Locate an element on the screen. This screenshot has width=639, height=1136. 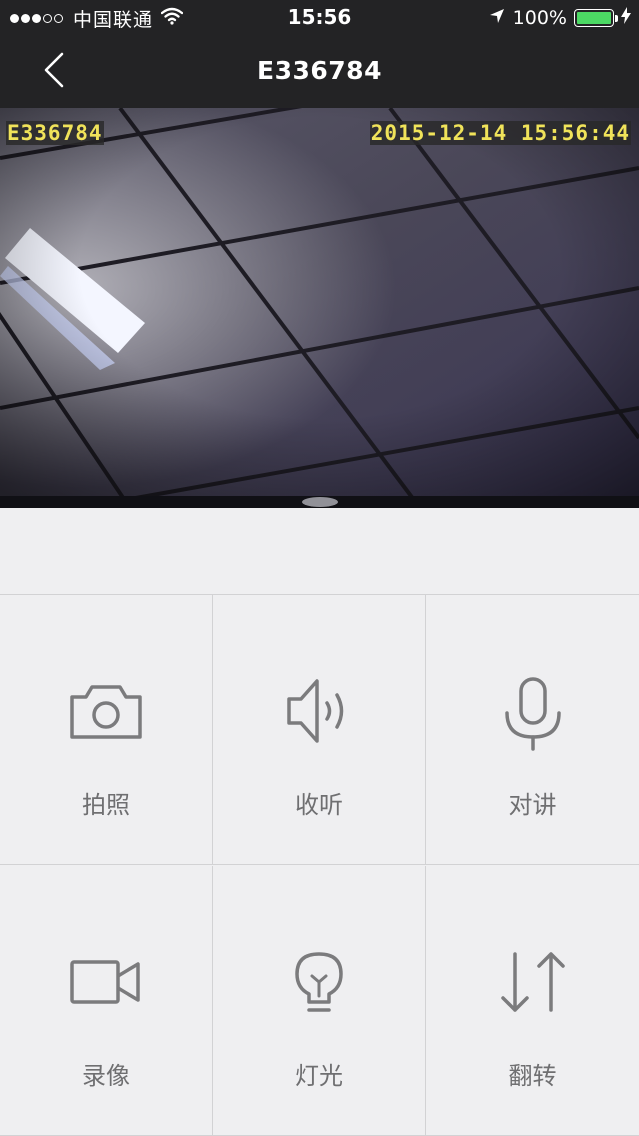
page-title: E336784 is located at coordinates (319, 70).